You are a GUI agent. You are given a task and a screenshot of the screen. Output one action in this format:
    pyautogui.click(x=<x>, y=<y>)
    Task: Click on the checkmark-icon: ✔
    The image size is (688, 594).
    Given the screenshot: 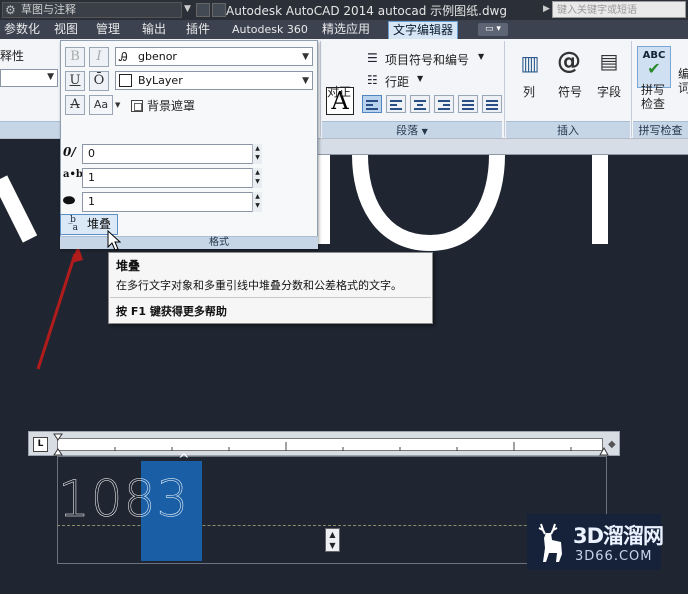 What is the action you would take?
    pyautogui.click(x=654, y=68)
    